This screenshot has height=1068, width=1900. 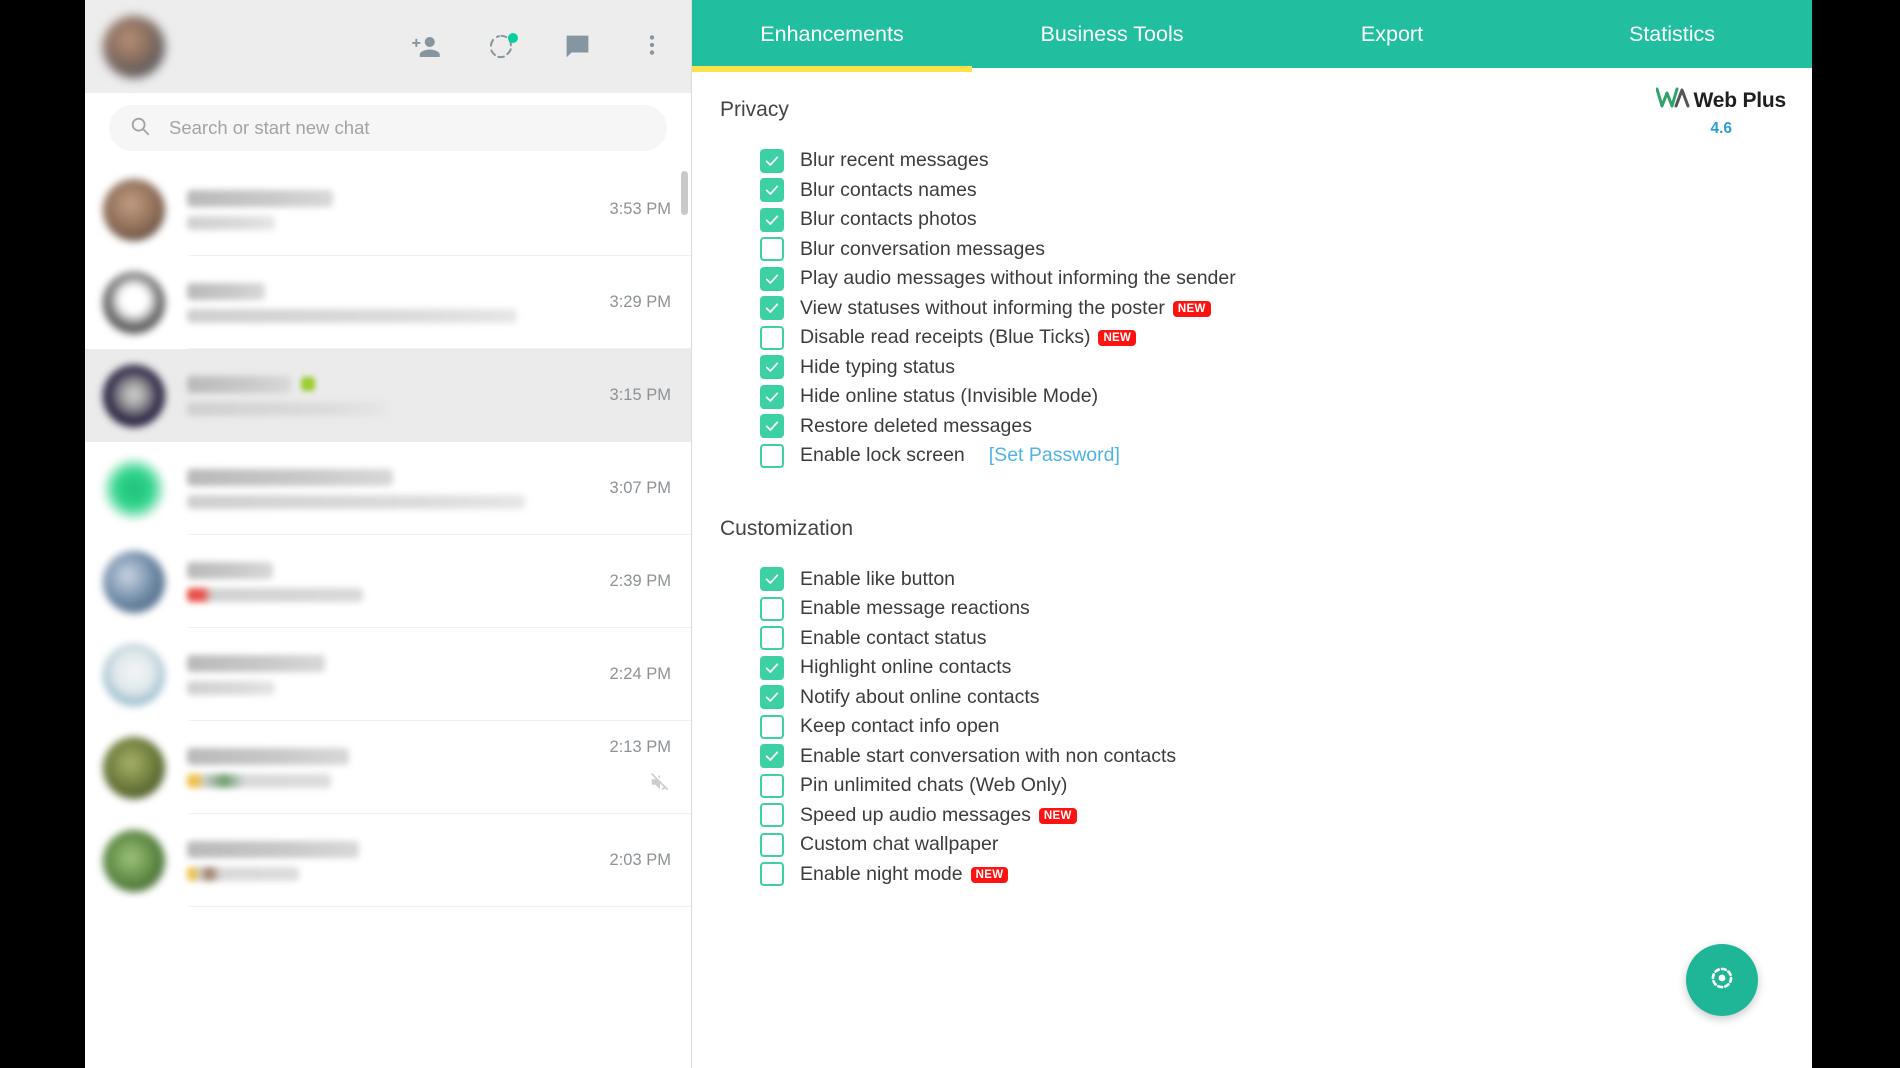 I want to click on tab-business-tools: Business Tools, so click(x=1112, y=34).